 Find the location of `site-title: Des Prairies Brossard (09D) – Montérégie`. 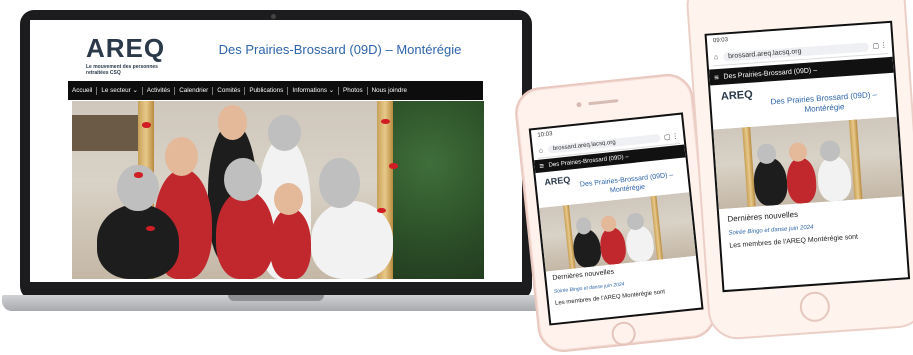

site-title: Des Prairies Brossard (09D) – Montérégie is located at coordinates (824, 102).